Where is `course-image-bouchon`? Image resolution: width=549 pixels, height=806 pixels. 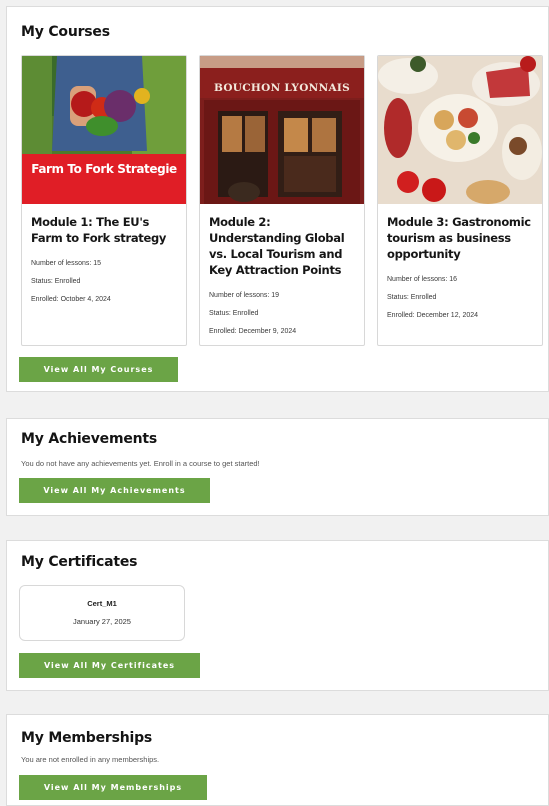 course-image-bouchon is located at coordinates (282, 130).